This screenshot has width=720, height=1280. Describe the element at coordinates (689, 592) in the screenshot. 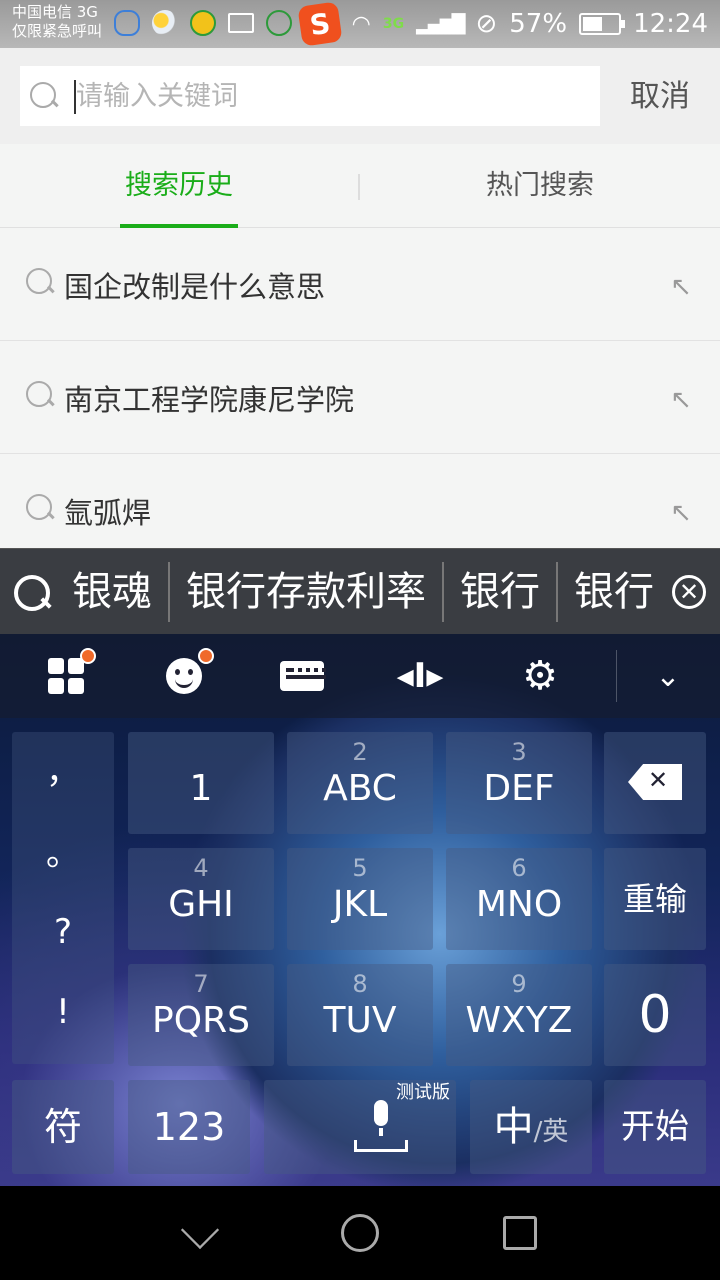

I see `close-candidates-icon: ✕` at that location.